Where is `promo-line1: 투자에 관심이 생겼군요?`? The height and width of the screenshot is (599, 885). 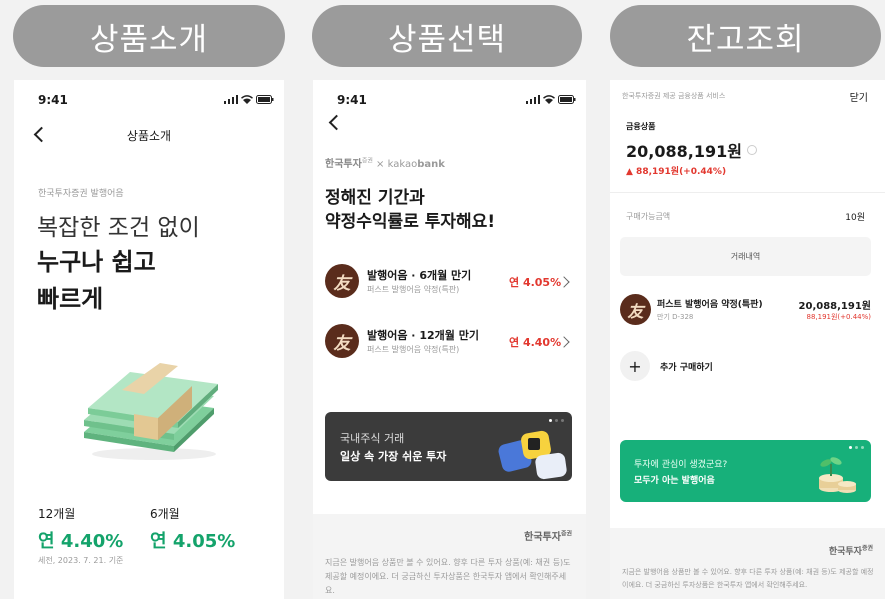
promo-line1: 투자에 관심이 생겼군요? is located at coordinates (681, 465).